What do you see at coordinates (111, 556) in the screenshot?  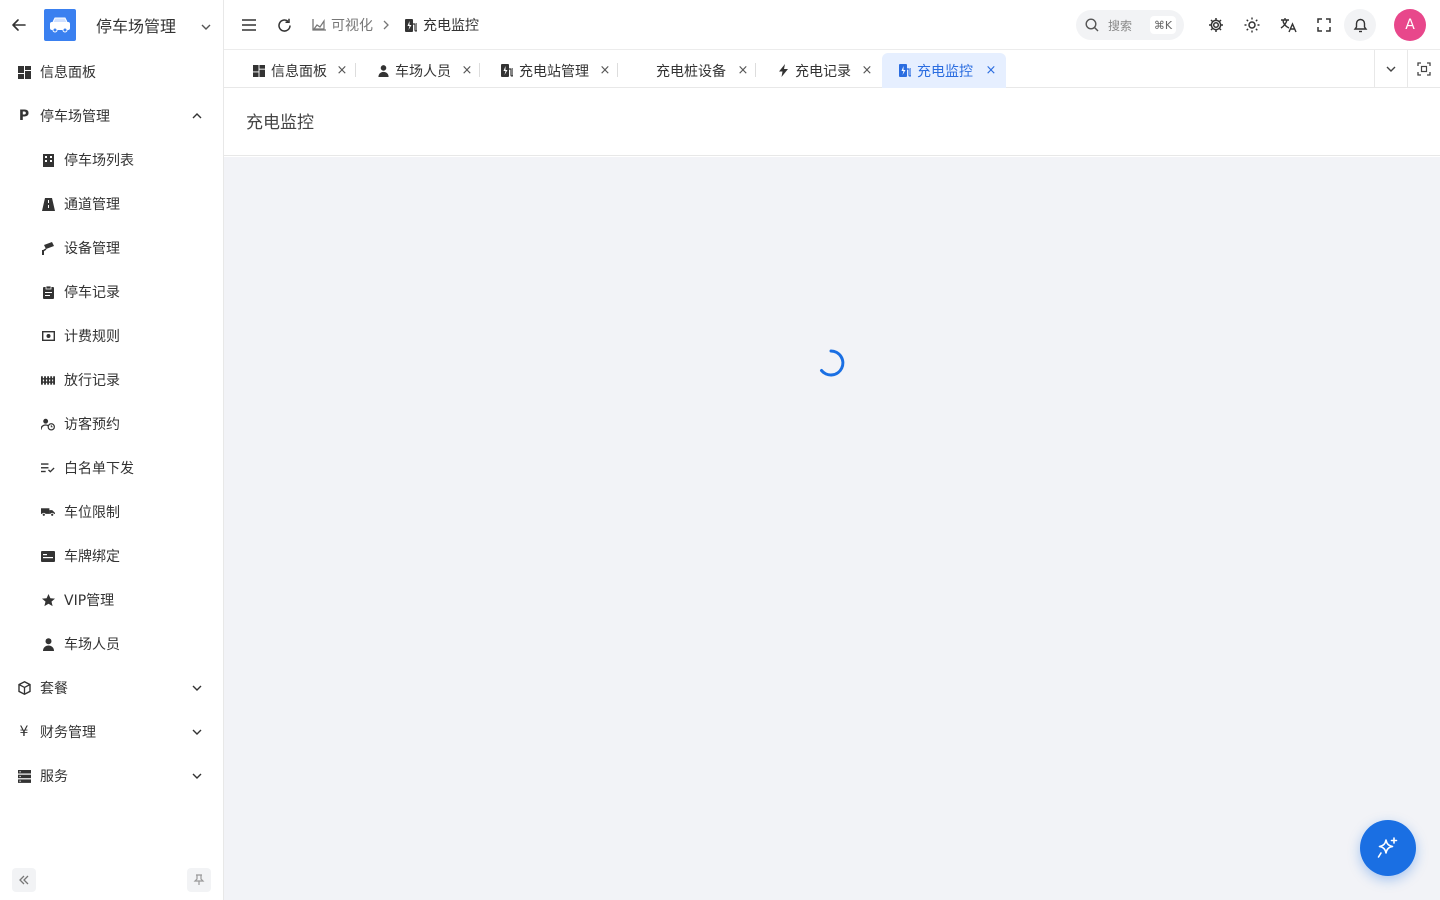 I see `sidebar-item-plate-binding: 车牌绑定` at bounding box center [111, 556].